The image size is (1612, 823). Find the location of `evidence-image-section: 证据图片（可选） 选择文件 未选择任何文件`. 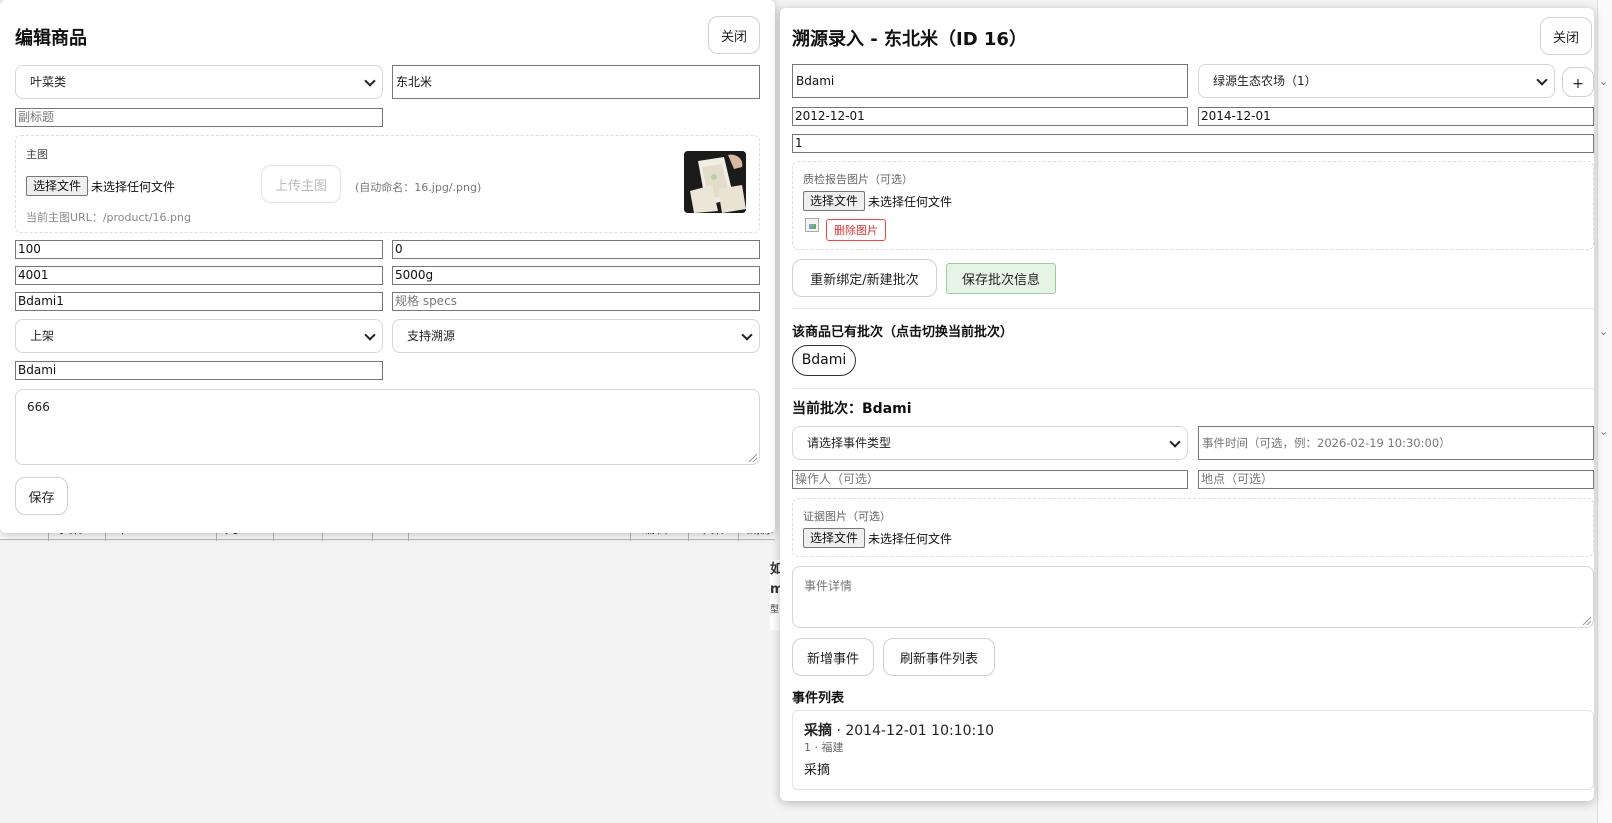

evidence-image-section: 证据图片（可选） 选择文件 未选择任何文件 is located at coordinates (1193, 527).